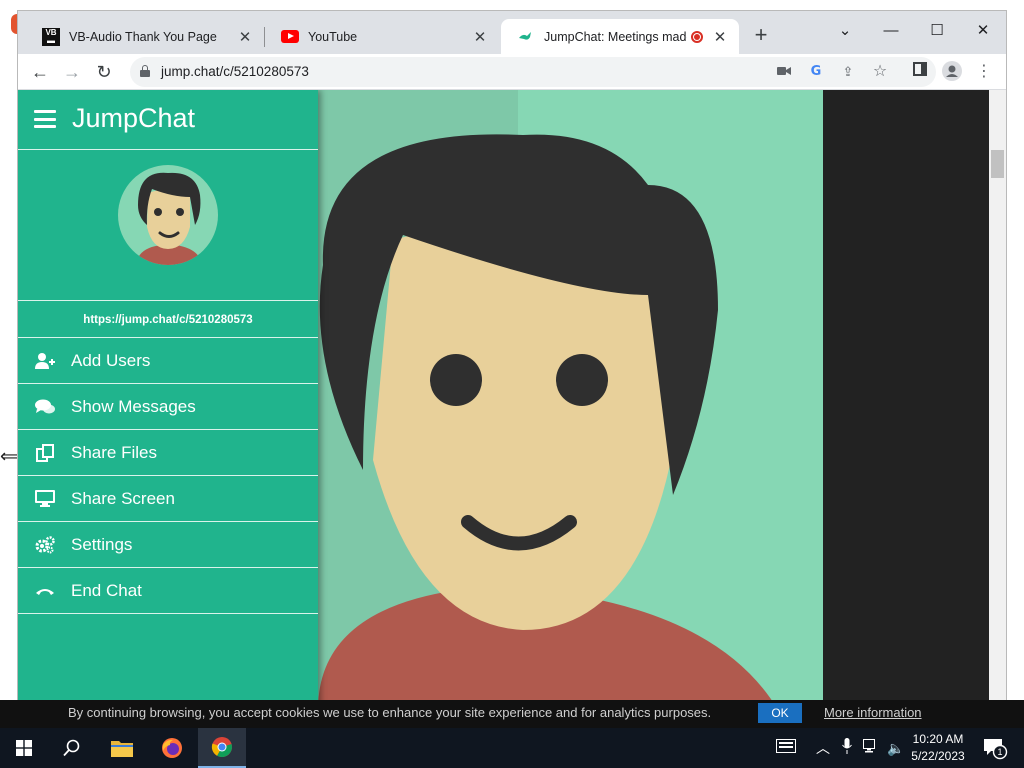 This screenshot has height=768, width=1024. Describe the element at coordinates (123, 498) in the screenshot. I see `sidebar-item-label: Share Screen` at that location.